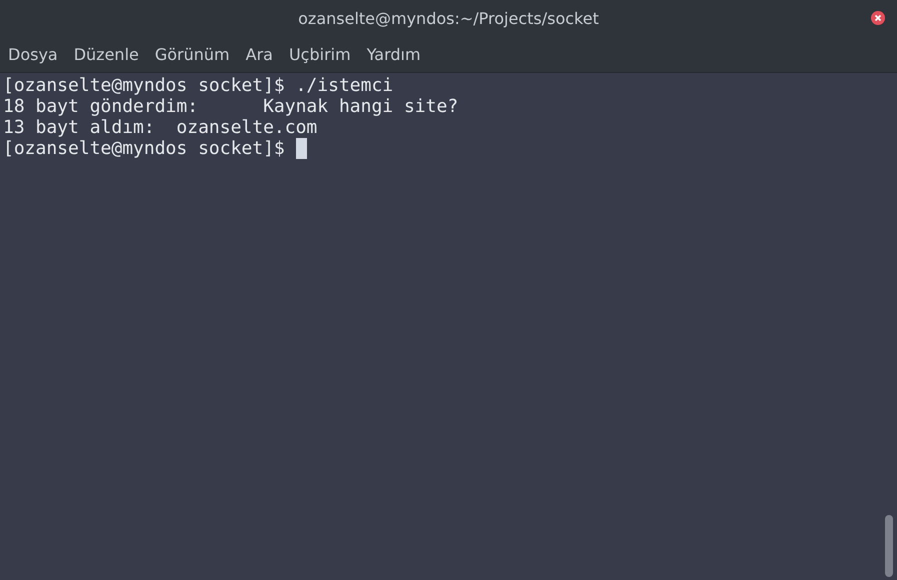 Image resolution: width=897 pixels, height=580 pixels. I want to click on close-icon, so click(878, 18).